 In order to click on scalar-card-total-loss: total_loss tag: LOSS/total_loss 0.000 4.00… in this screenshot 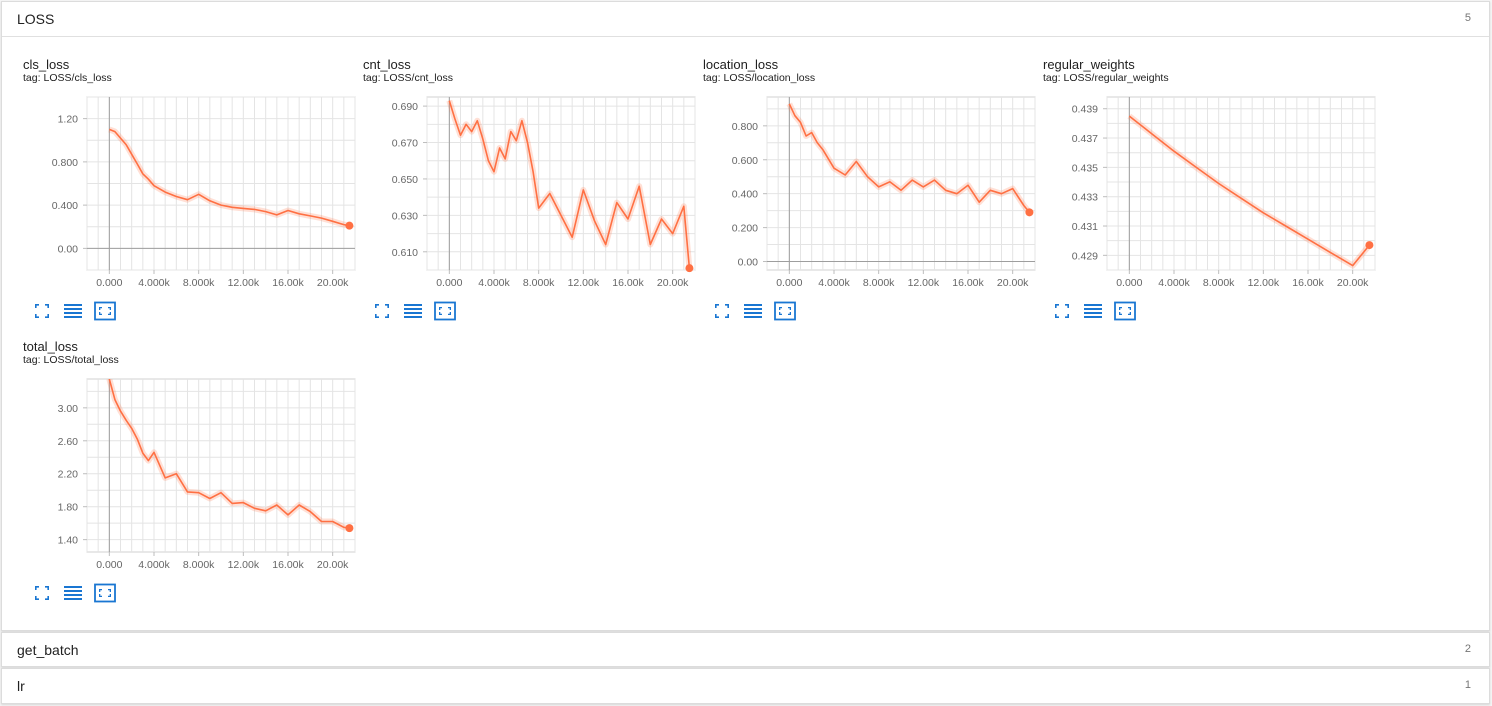, I will do `click(193, 471)`.